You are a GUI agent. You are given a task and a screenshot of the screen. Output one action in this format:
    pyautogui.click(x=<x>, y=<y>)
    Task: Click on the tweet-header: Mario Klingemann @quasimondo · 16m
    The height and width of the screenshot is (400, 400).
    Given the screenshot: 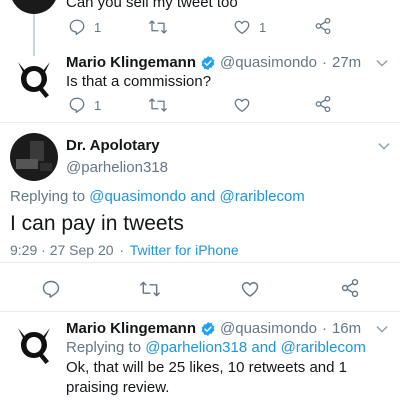 What is the action you would take?
    pyautogui.click(x=213, y=328)
    